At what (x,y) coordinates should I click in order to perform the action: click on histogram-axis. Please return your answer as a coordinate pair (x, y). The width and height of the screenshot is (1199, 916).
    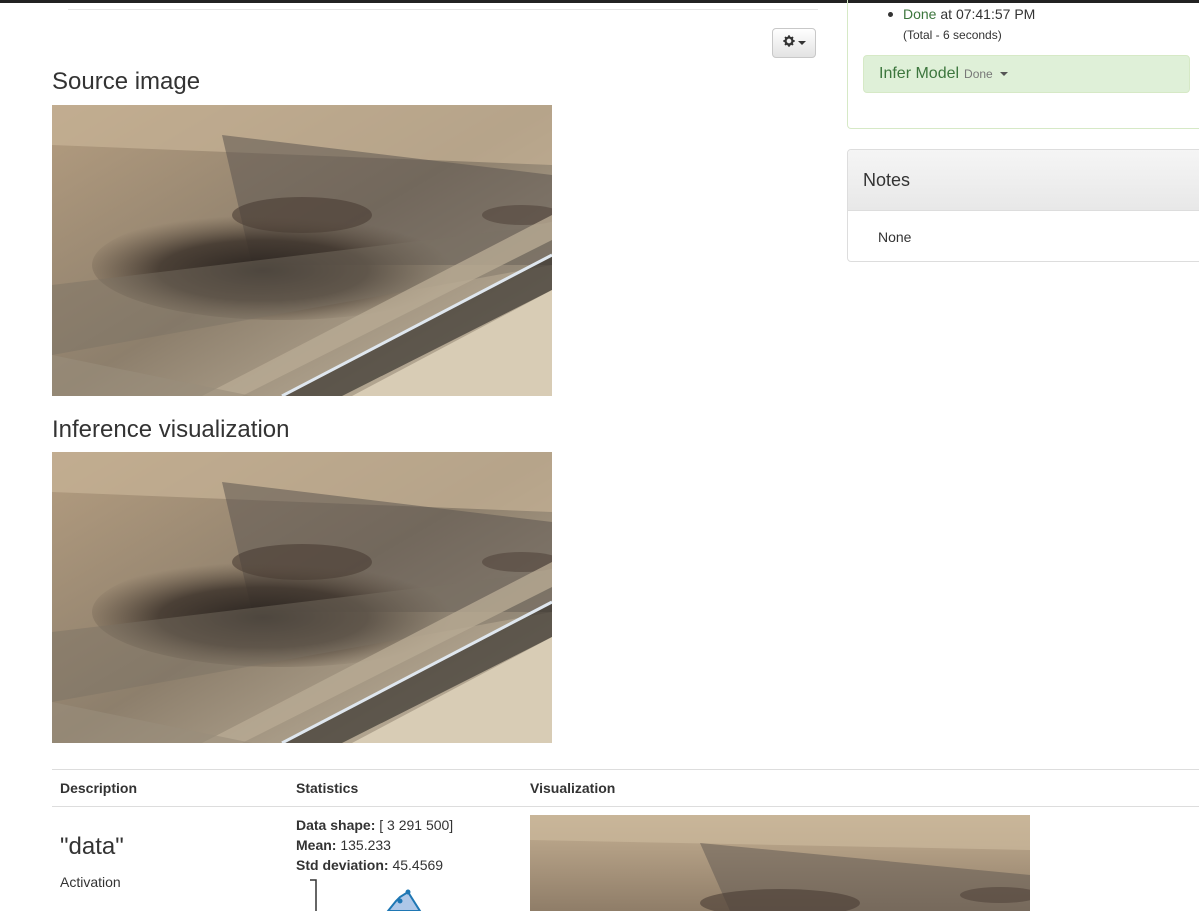
    Looking at the image, I should click on (313, 895).